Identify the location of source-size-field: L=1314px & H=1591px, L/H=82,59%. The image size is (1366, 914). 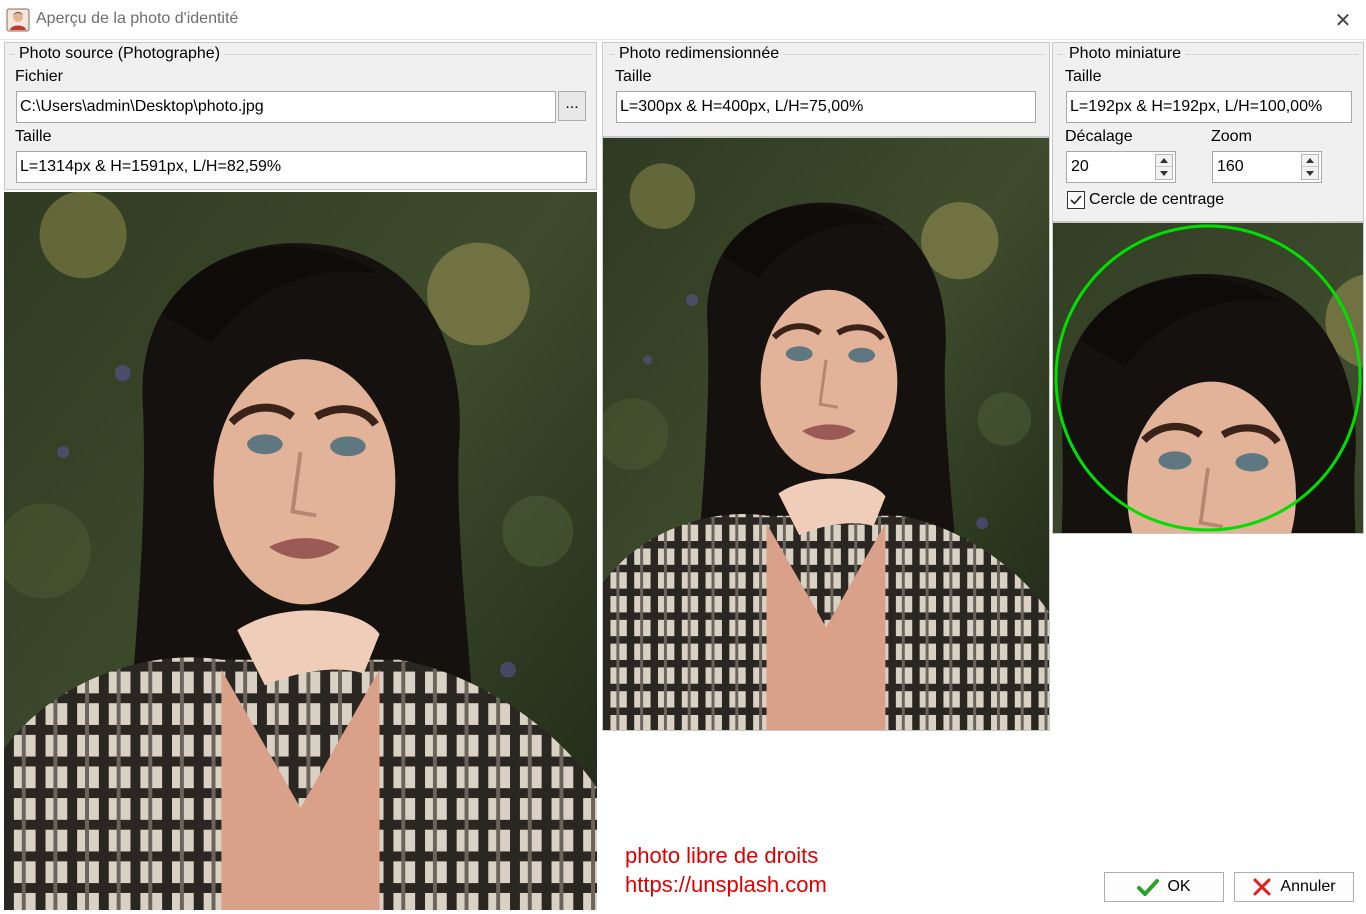
(301, 167).